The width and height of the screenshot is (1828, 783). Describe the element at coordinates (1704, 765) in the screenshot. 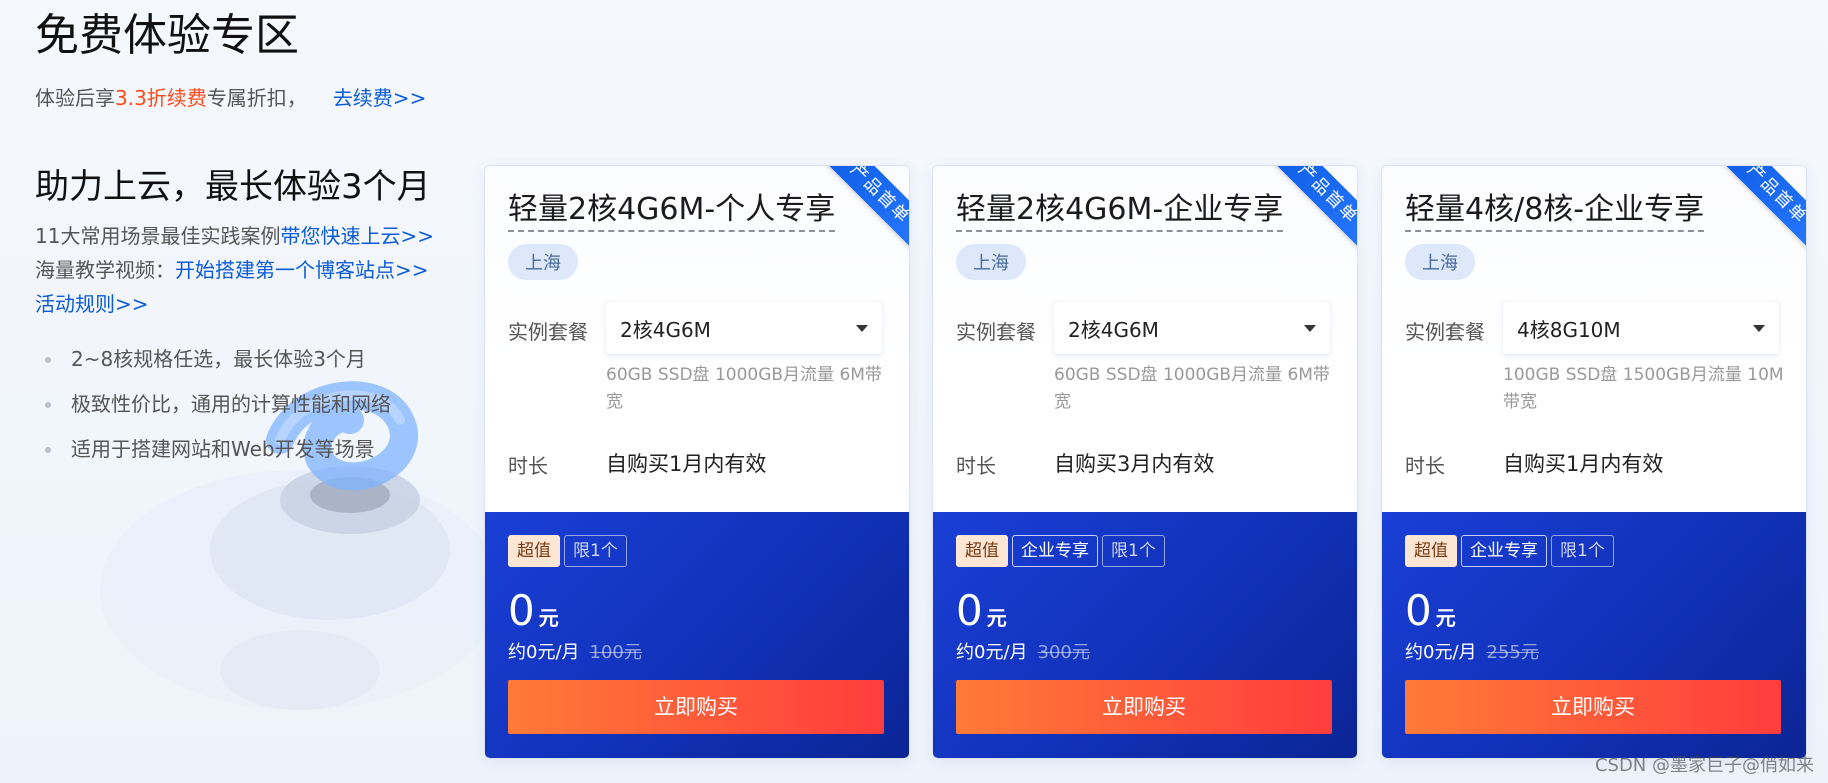

I see `csdn-watermark: CSDN @墨家巨子@俏如来` at that location.